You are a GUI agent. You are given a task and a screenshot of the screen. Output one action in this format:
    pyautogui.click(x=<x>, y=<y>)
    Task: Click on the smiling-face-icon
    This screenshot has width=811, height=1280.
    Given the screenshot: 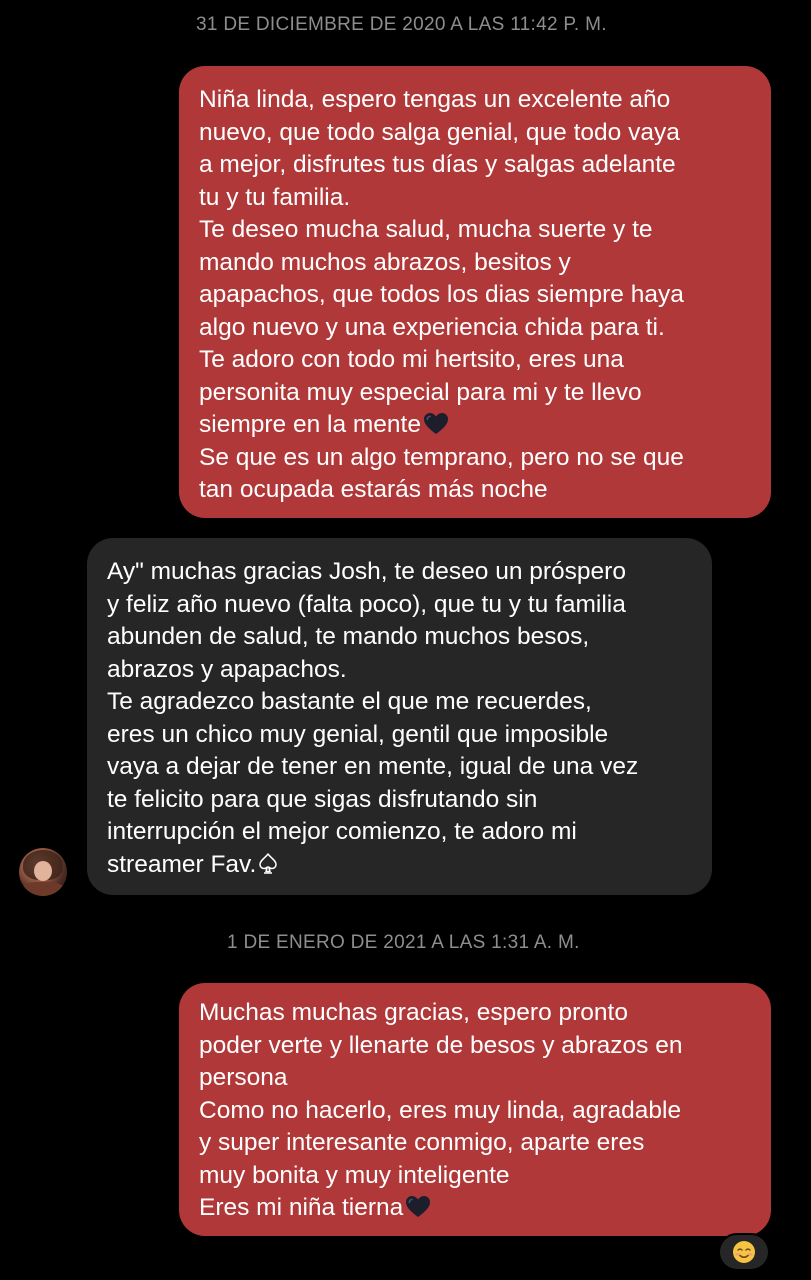 What is the action you would take?
    pyautogui.click(x=744, y=1252)
    